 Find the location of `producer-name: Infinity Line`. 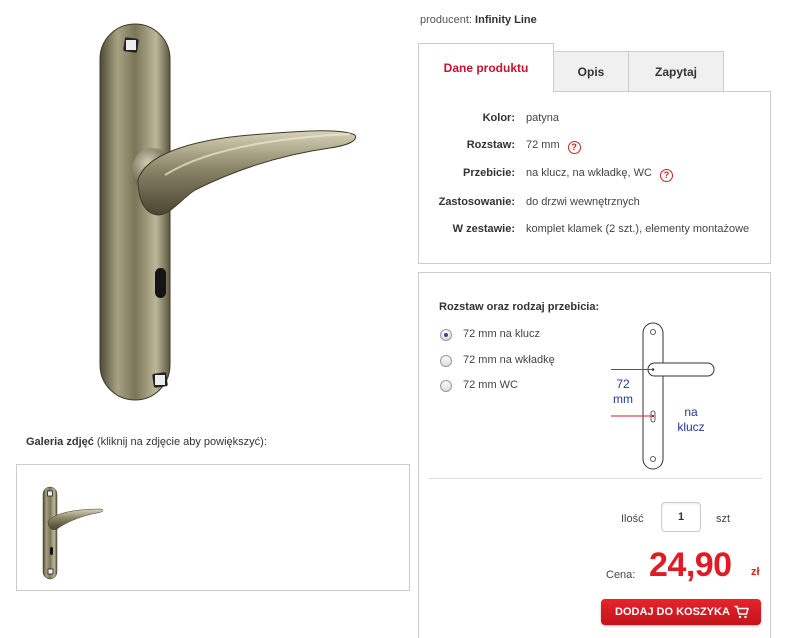

producer-name: Infinity Line is located at coordinates (506, 20).